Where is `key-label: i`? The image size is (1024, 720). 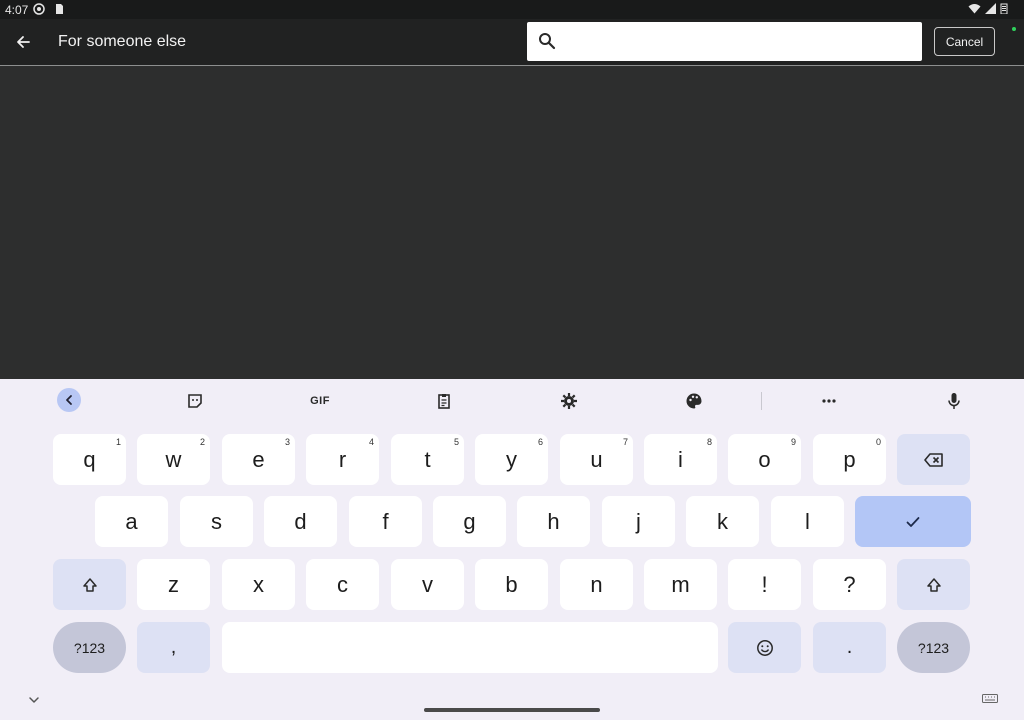
key-label: i is located at coordinates (680, 459).